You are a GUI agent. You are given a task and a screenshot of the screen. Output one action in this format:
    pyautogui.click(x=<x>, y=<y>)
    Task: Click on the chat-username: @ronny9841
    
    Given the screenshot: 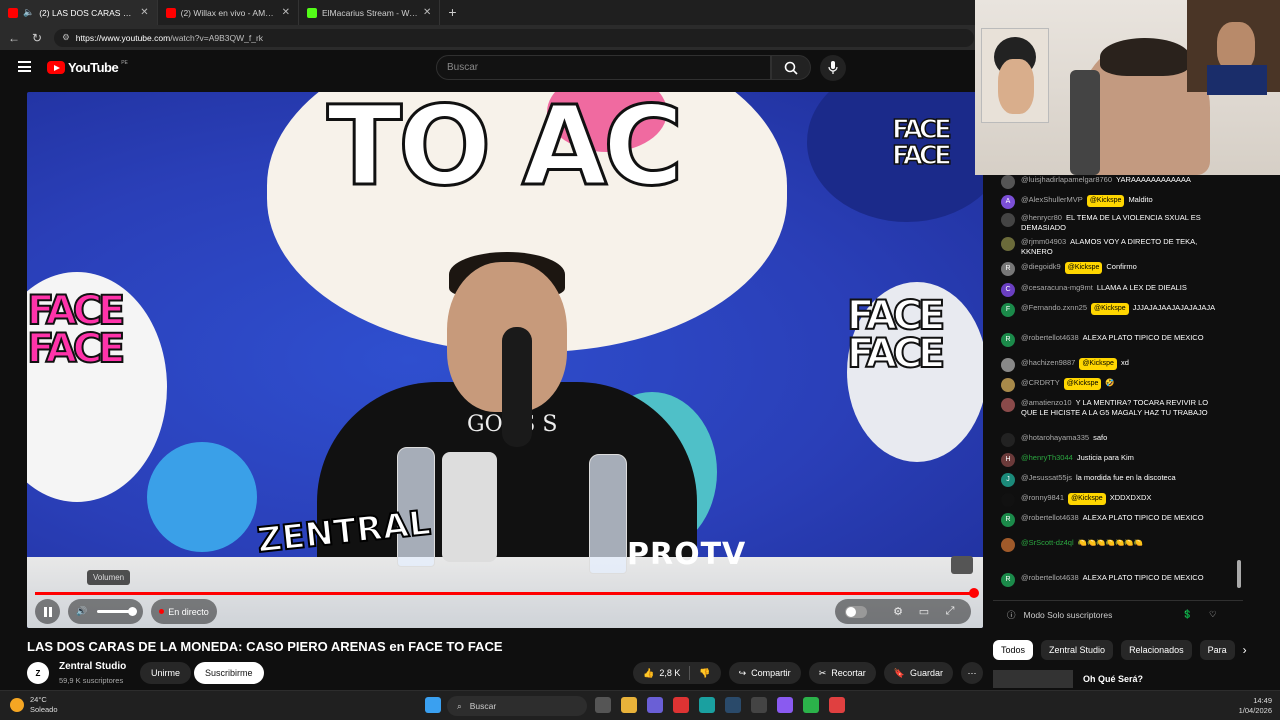 What is the action you would take?
    pyautogui.click(x=1042, y=497)
    